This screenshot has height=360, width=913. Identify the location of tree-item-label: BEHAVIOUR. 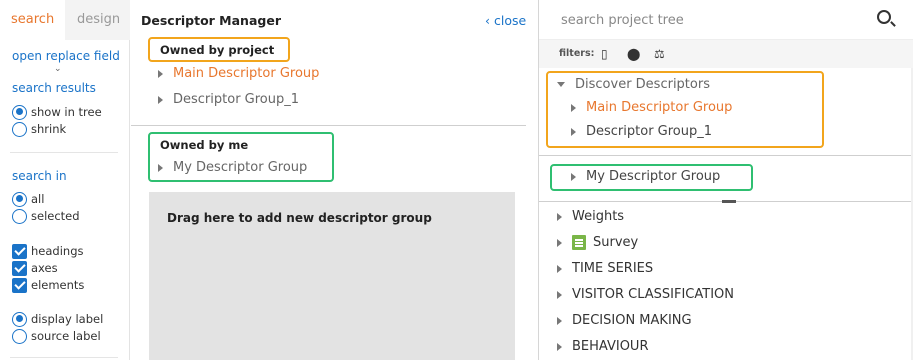
(610, 346).